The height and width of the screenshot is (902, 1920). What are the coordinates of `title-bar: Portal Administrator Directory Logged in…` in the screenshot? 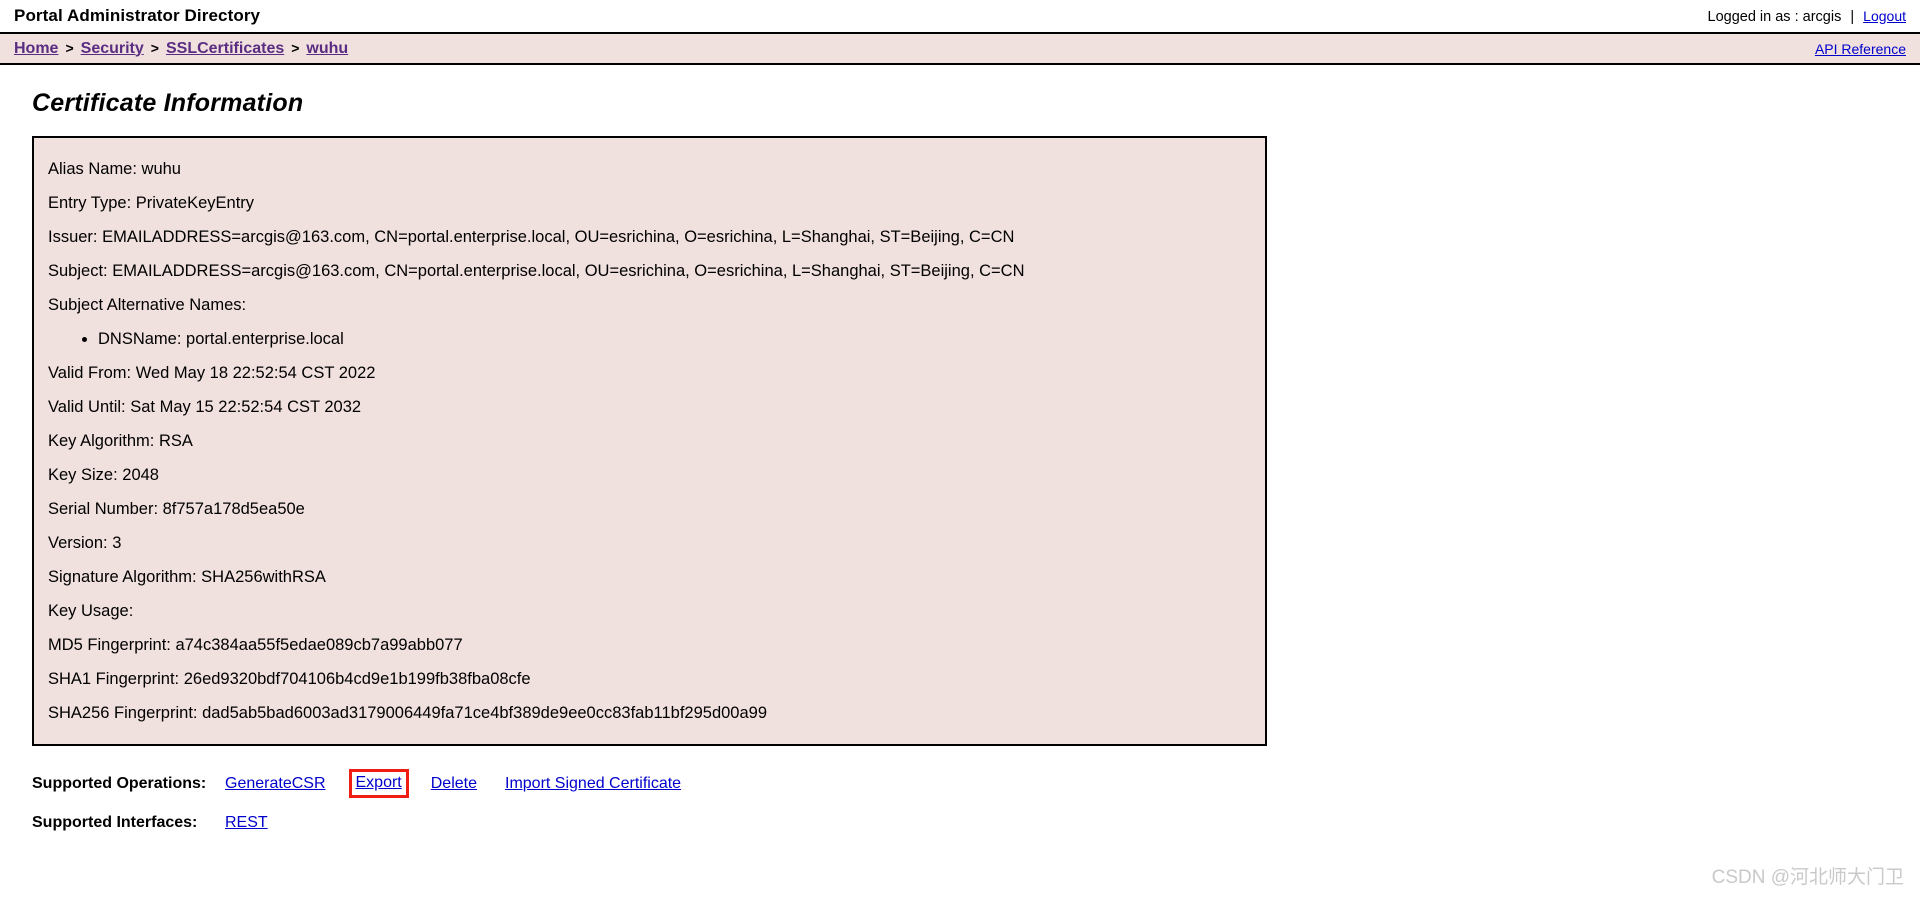 It's located at (960, 17).